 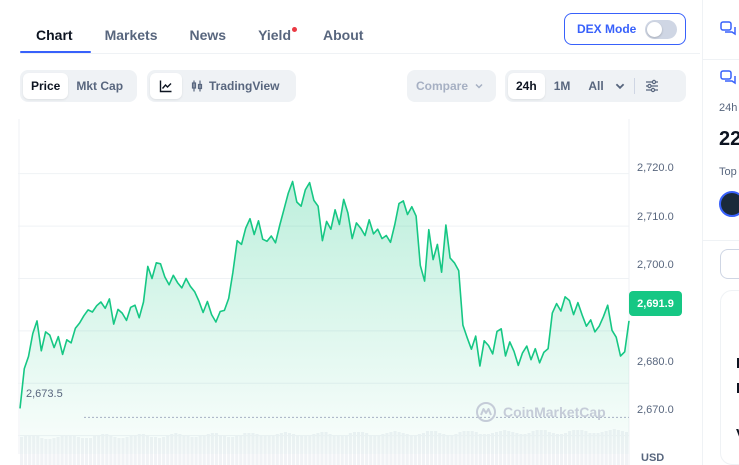 I want to click on tab-markets-label: Markets, so click(x=131, y=35).